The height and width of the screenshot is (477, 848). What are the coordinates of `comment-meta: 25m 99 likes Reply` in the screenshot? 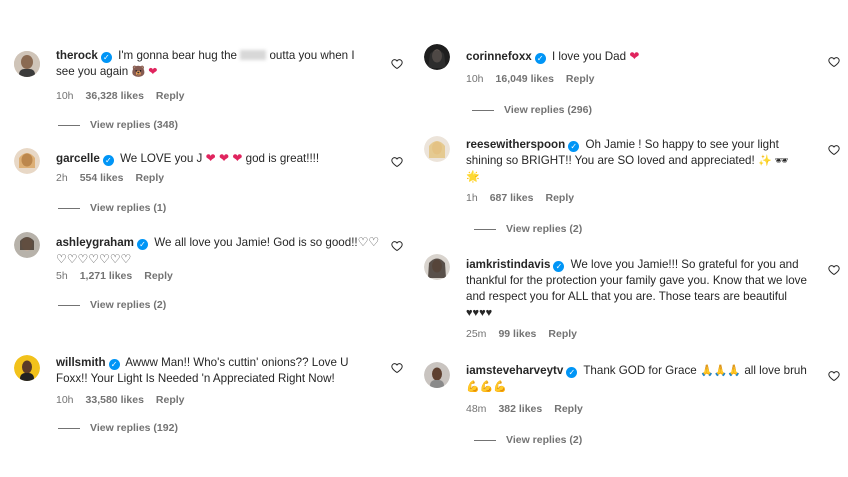 It's located at (527, 334).